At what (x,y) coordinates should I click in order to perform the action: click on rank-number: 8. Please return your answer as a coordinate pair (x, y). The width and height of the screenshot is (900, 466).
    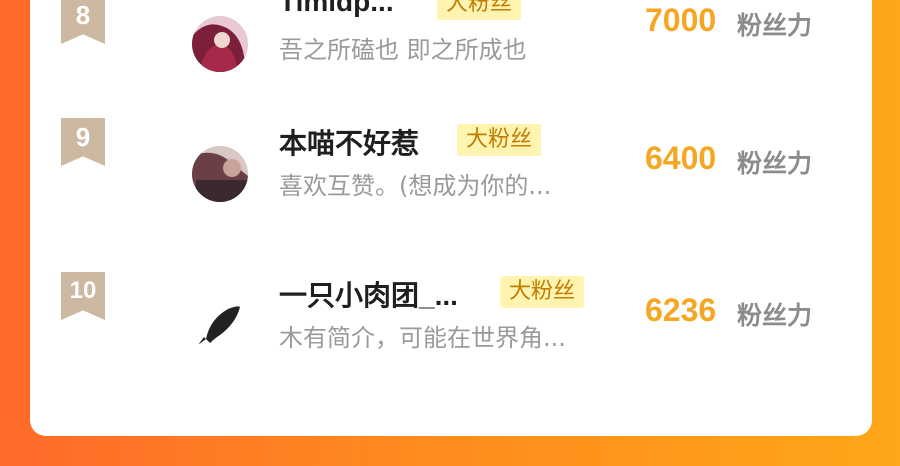
    Looking at the image, I should click on (83, 15).